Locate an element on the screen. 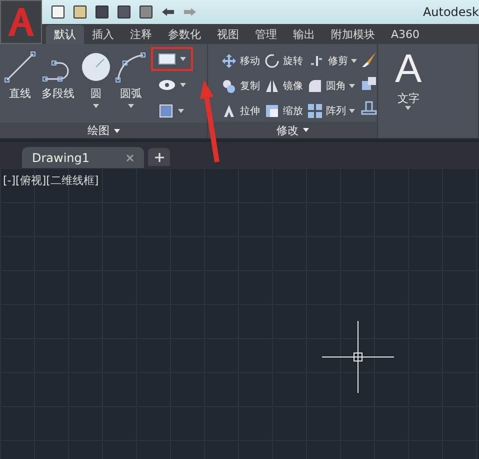 The image size is (479, 459). move-icon is located at coordinates (229, 61).